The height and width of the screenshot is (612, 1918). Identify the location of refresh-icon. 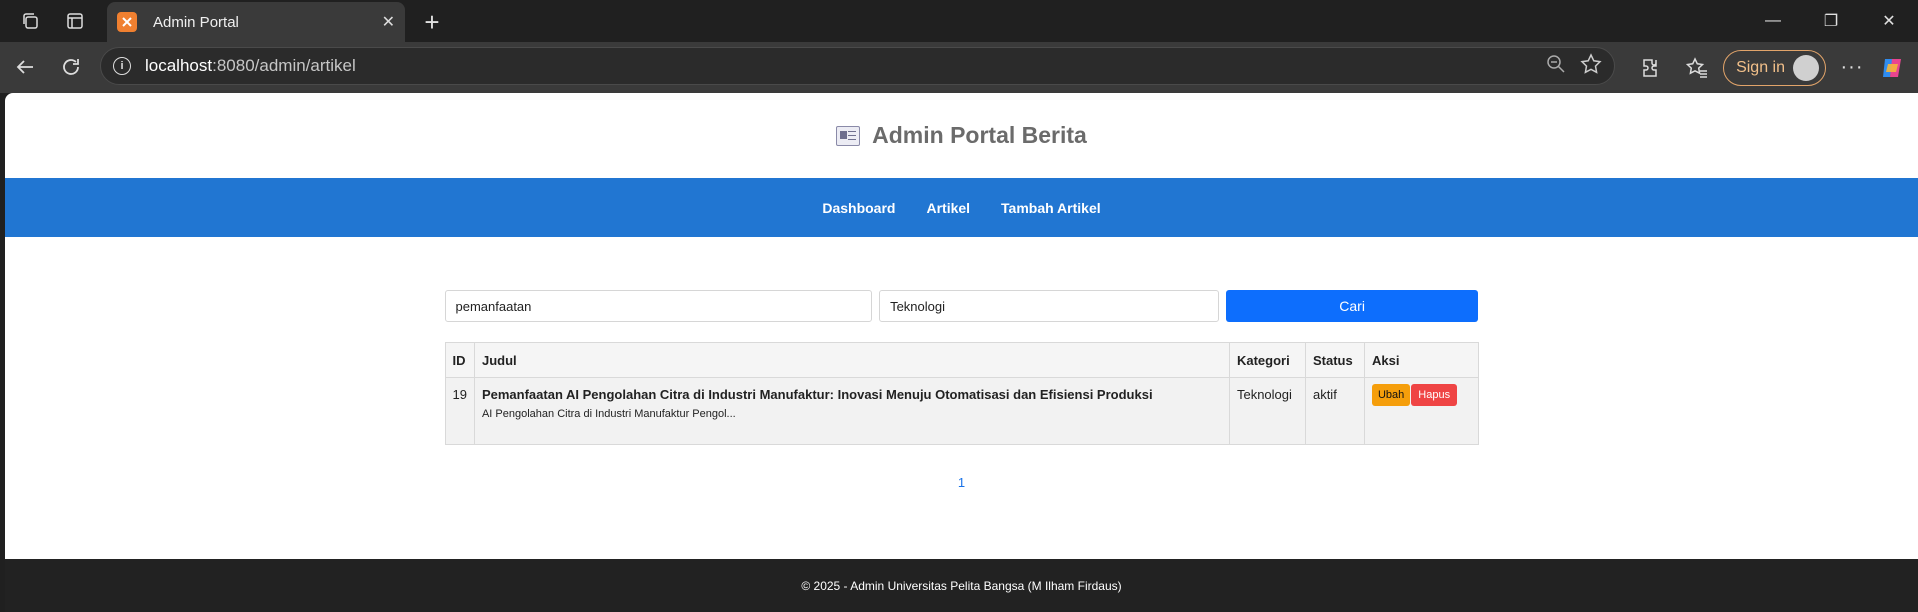
(71, 67).